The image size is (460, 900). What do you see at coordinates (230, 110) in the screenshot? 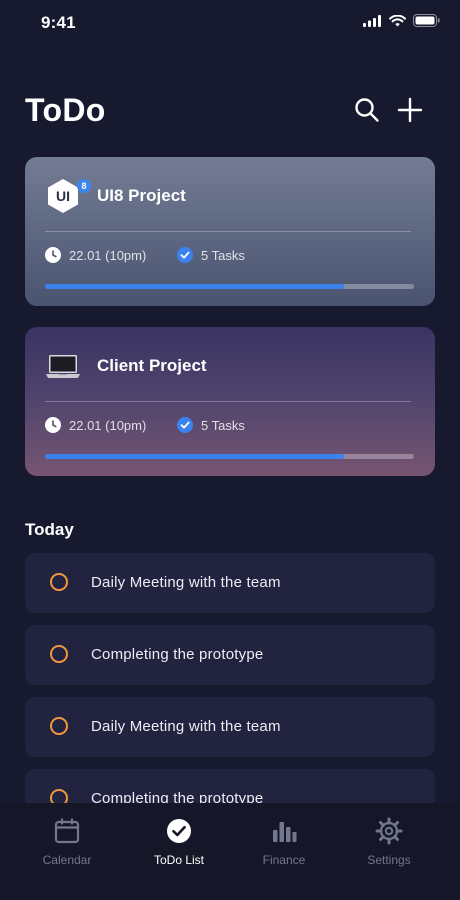
I see `header: ToDo` at bounding box center [230, 110].